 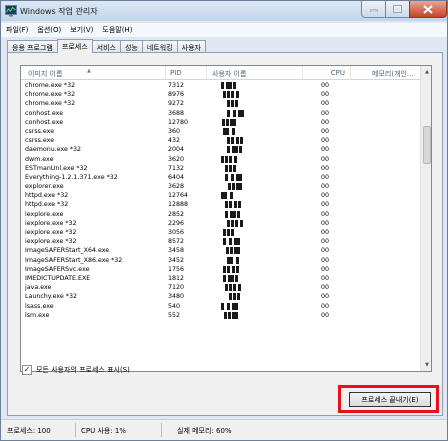 What do you see at coordinates (174, 131) in the screenshot?
I see `process-pid: 360` at bounding box center [174, 131].